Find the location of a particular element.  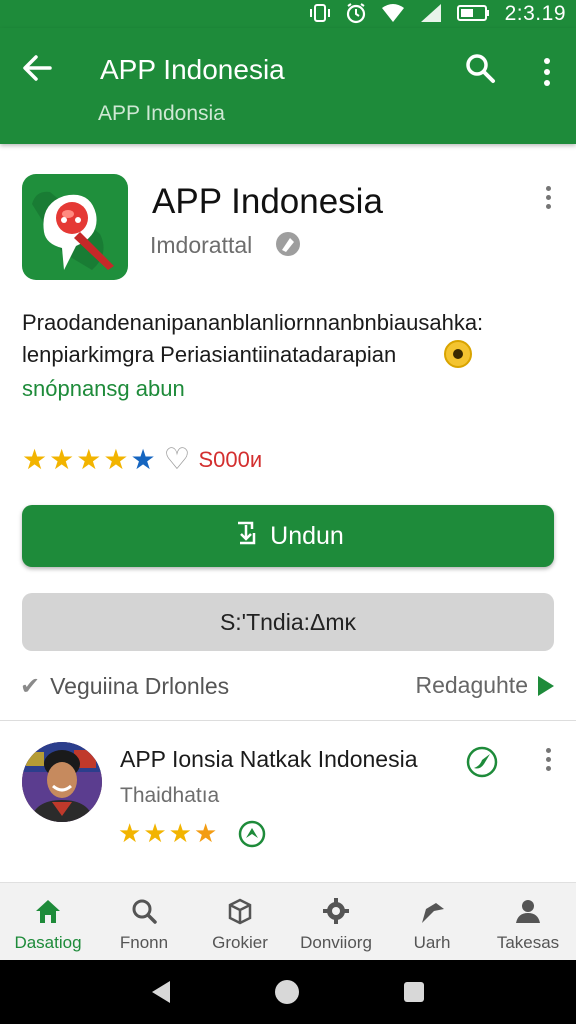

app-more-icon is located at coordinates (548, 201).